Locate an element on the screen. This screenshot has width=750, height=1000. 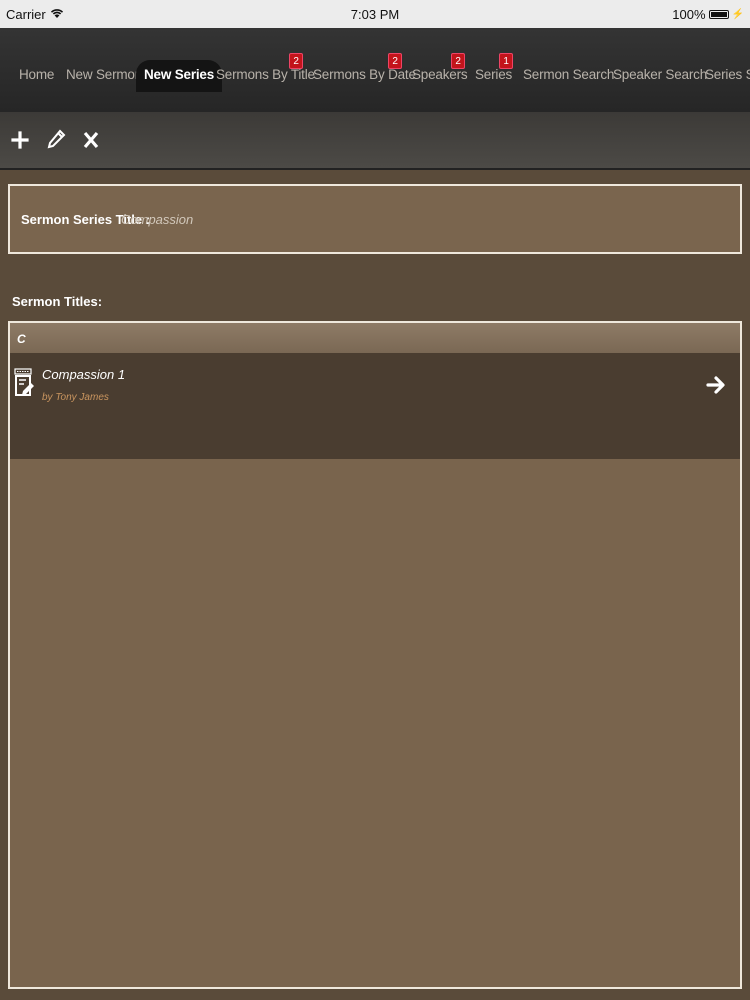
tab-label: Speaker Search is located at coordinates (660, 74).